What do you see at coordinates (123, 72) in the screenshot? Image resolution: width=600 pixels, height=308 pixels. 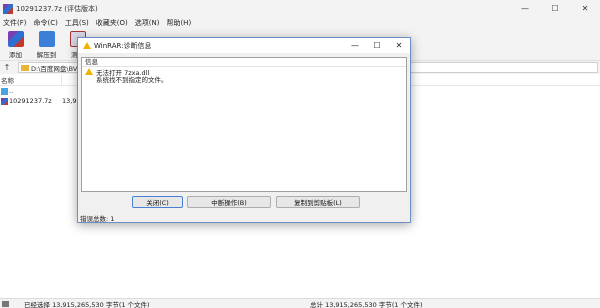 I see `message-text: 无法打开 7zxa.dll` at bounding box center [123, 72].